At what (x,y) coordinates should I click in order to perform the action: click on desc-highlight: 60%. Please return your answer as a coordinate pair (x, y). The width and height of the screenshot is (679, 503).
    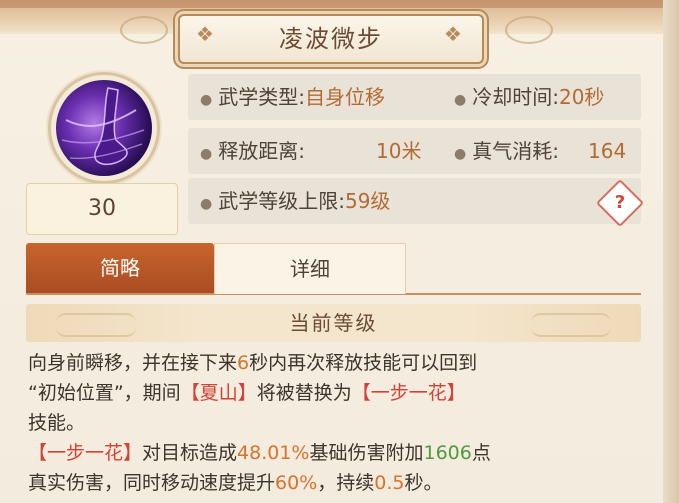
    Looking at the image, I should click on (296, 483).